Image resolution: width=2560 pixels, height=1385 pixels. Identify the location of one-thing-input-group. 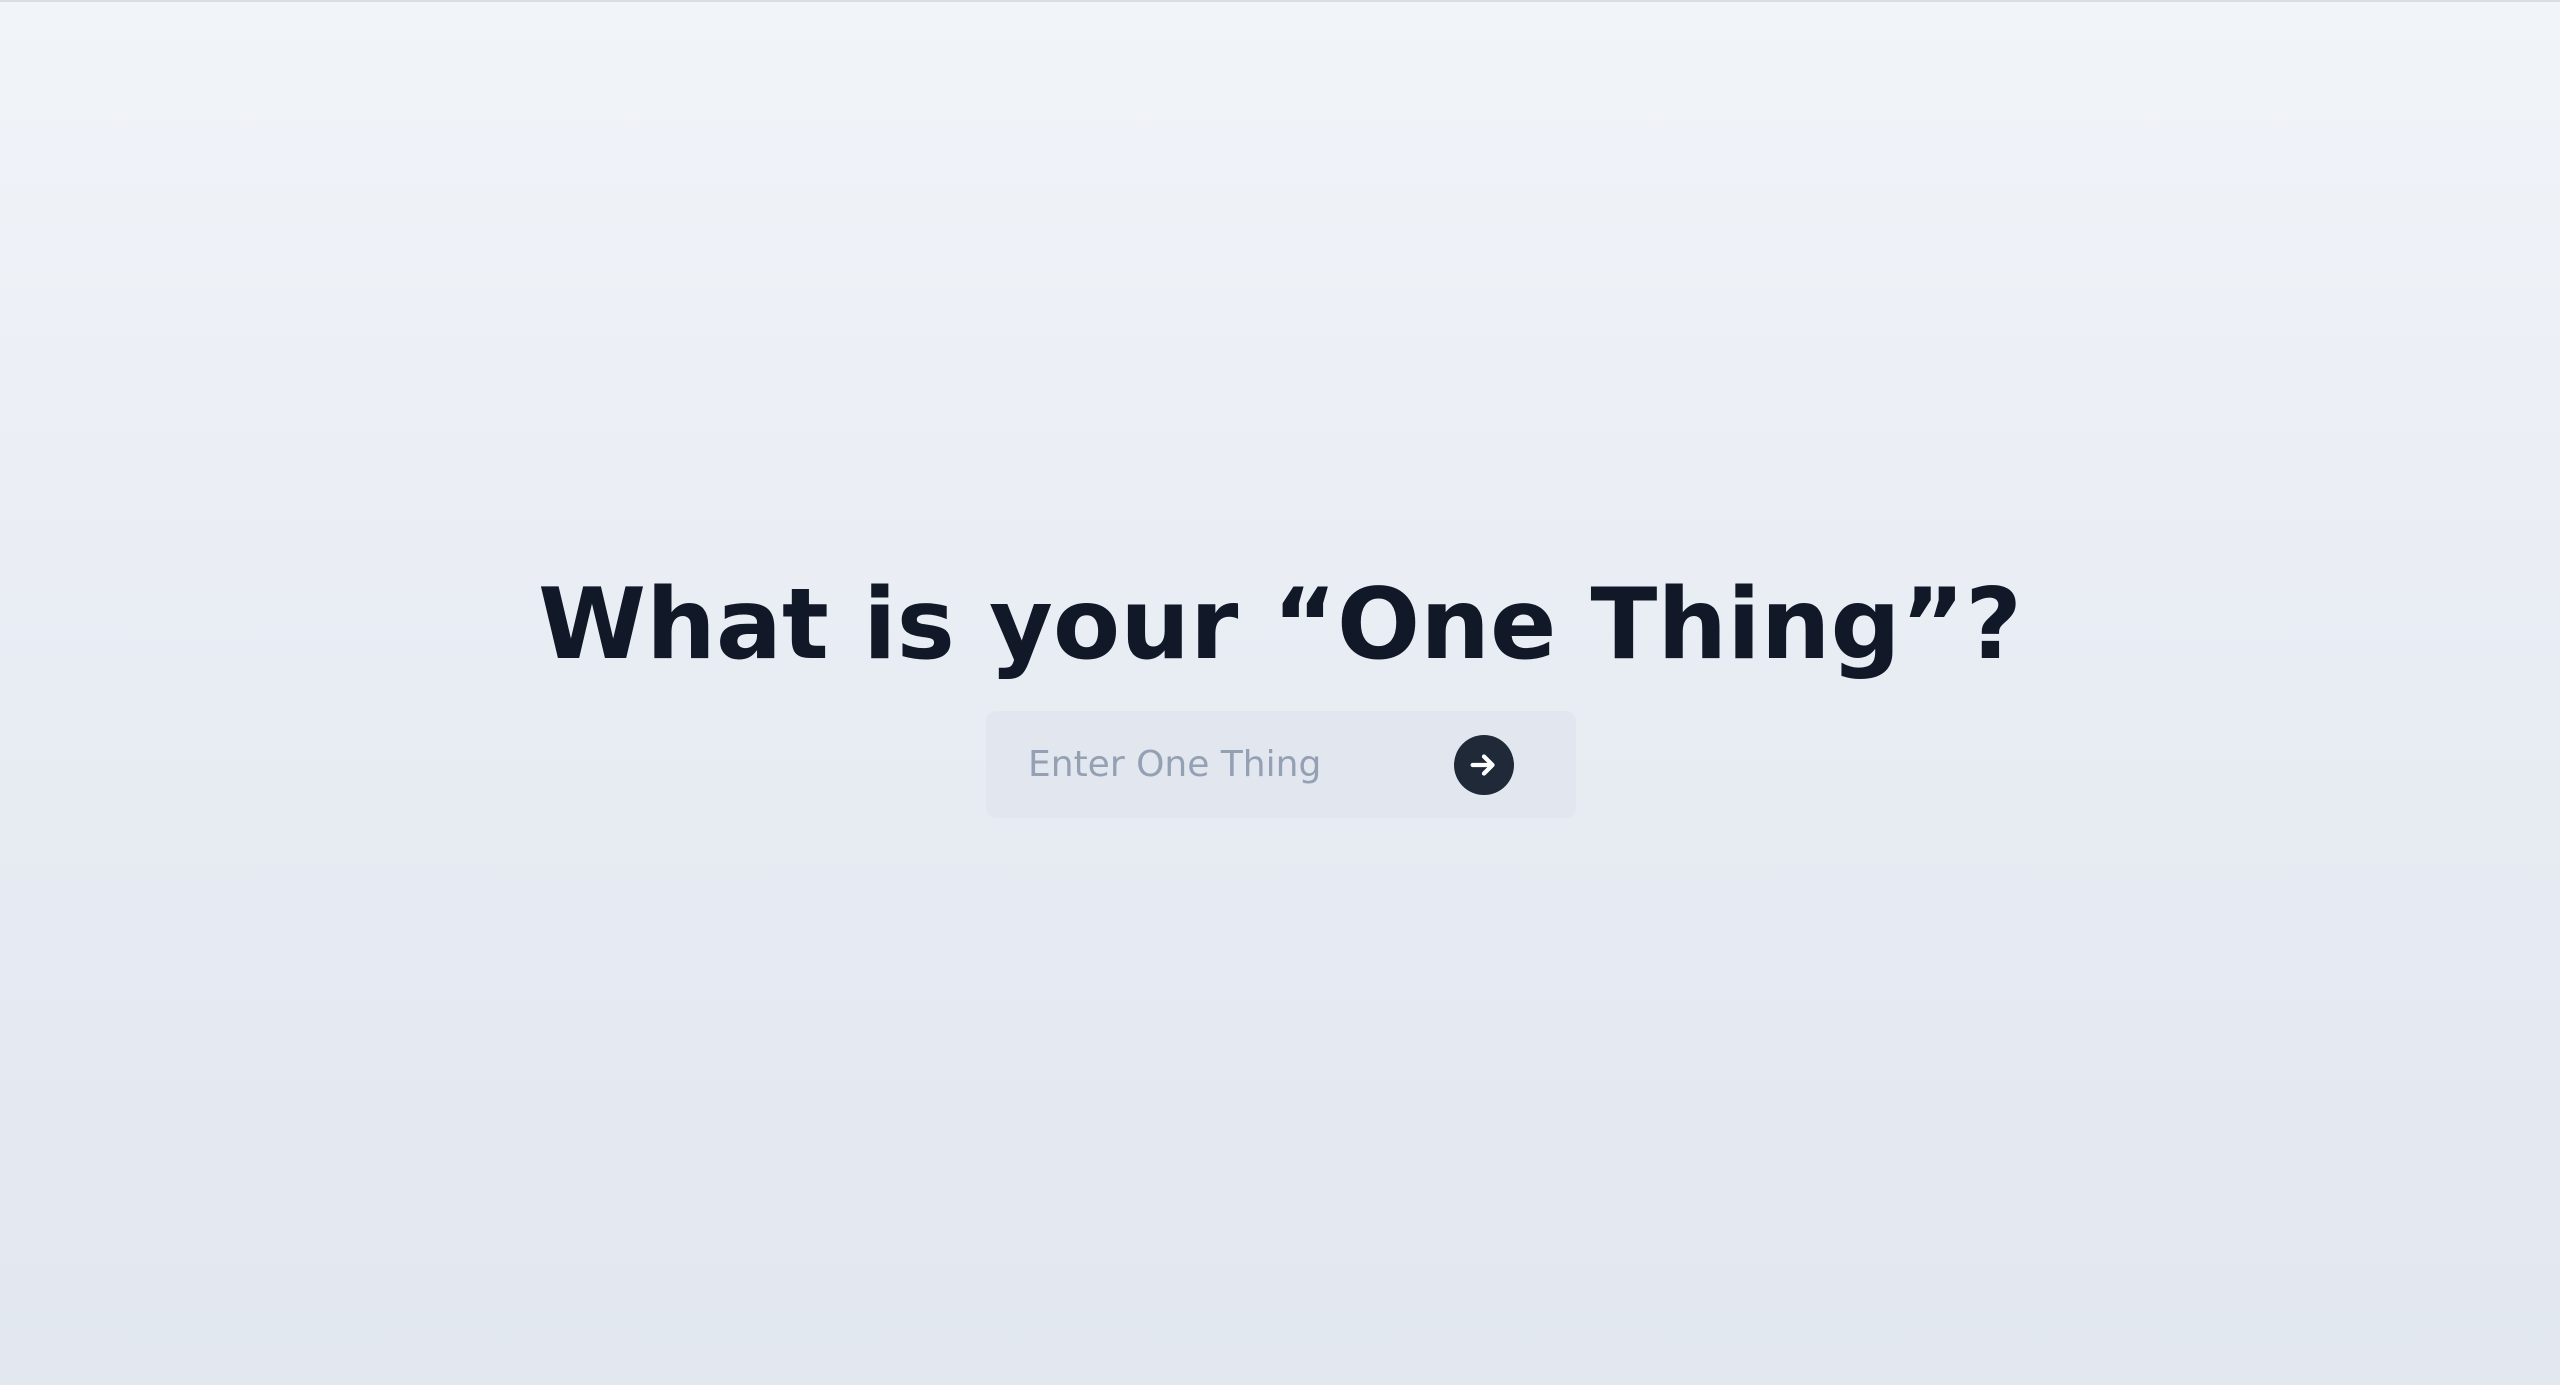
(1281, 764).